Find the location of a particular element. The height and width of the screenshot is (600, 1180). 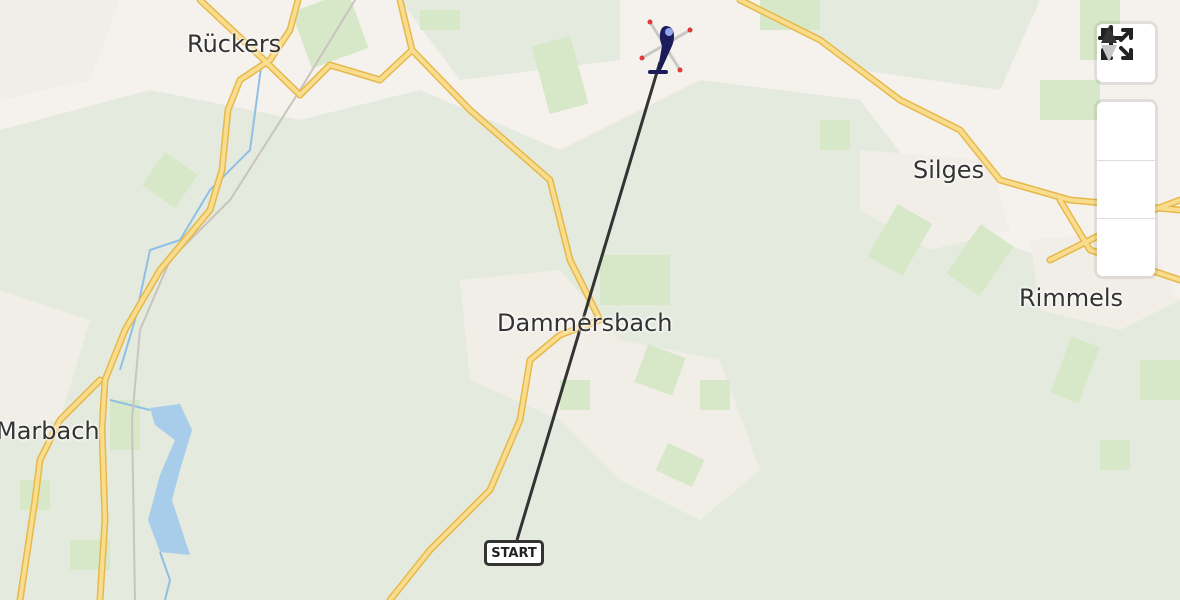

place-label-marbach: Marbach is located at coordinates (50, 431).